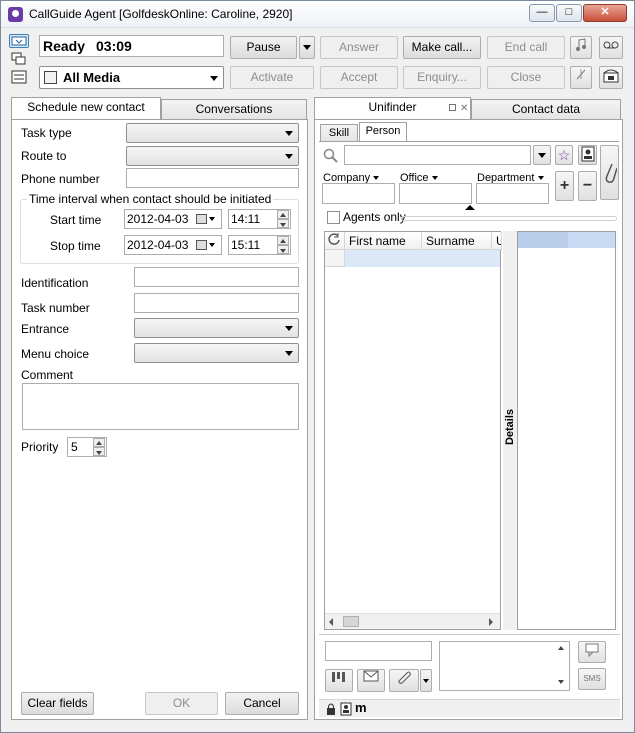 The width and height of the screenshot is (635, 733). Describe the element at coordinates (562, 649) in the screenshot. I see `message-scroll-up-icon` at that location.